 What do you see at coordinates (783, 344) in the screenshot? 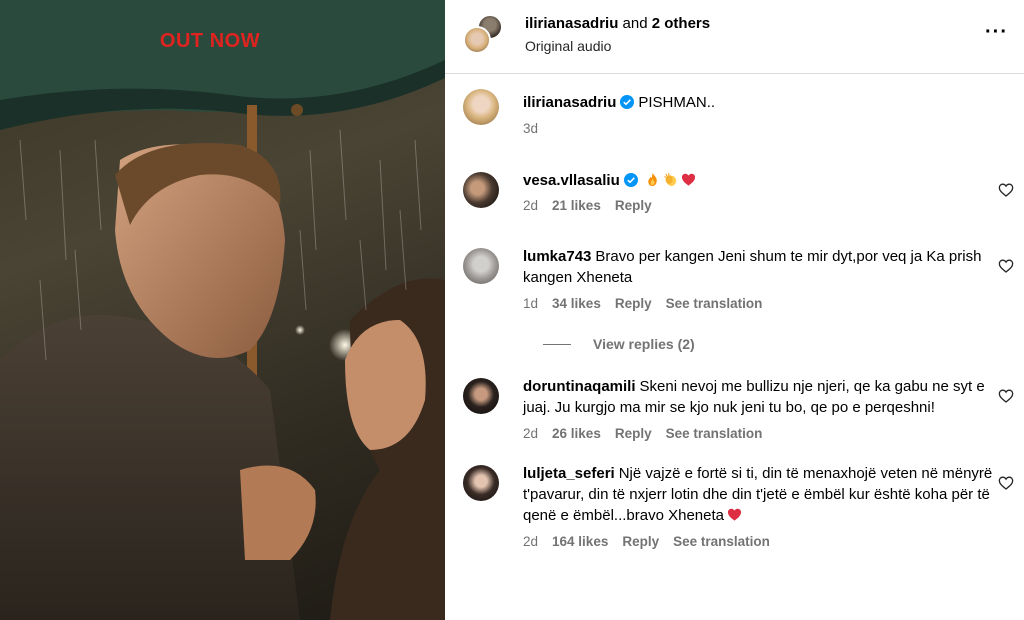
I see `view-replies-button: View replies (2)` at bounding box center [783, 344].